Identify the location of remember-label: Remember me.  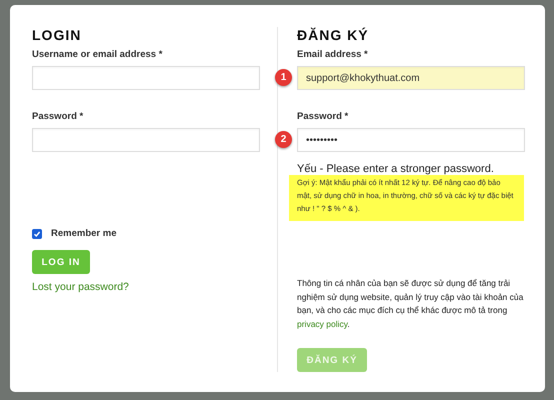
(83, 233).